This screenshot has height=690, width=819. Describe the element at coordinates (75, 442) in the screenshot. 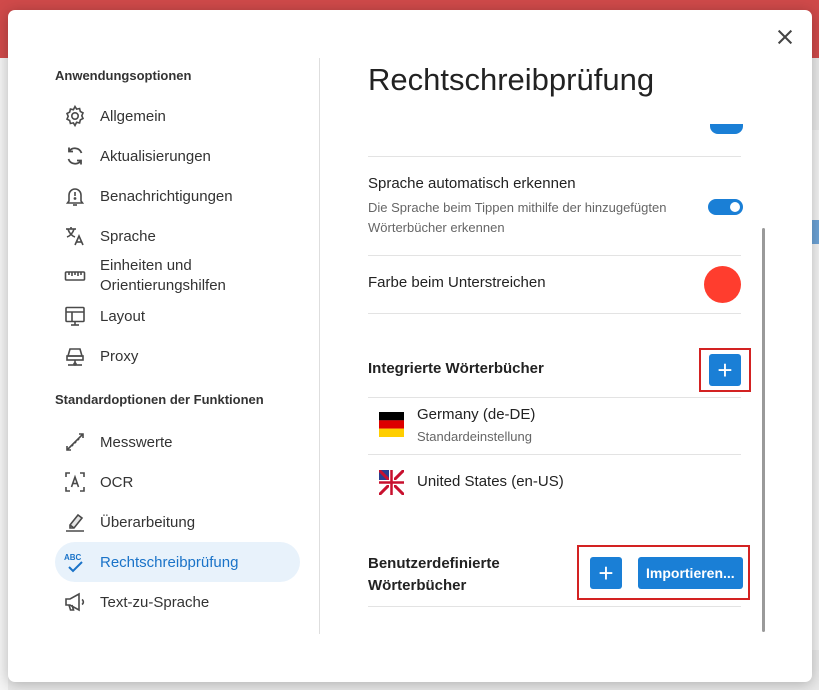

I see `measure-icon` at that location.